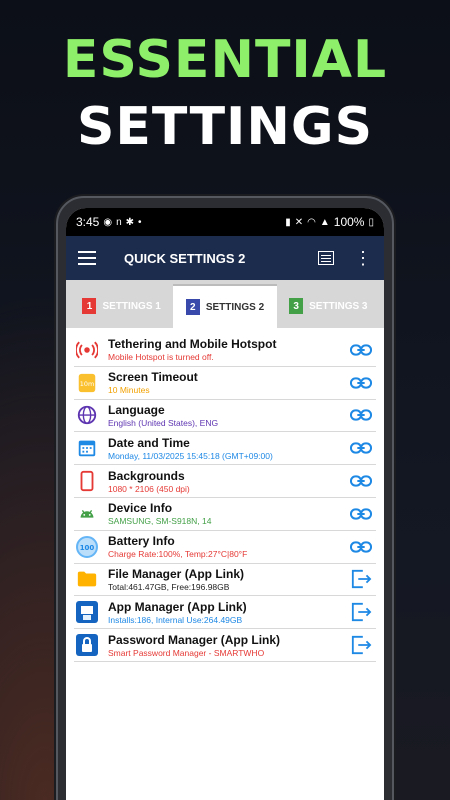 The image size is (450, 800). What do you see at coordinates (130, 222) in the screenshot?
I see `notification-icon: ✱` at bounding box center [130, 222].